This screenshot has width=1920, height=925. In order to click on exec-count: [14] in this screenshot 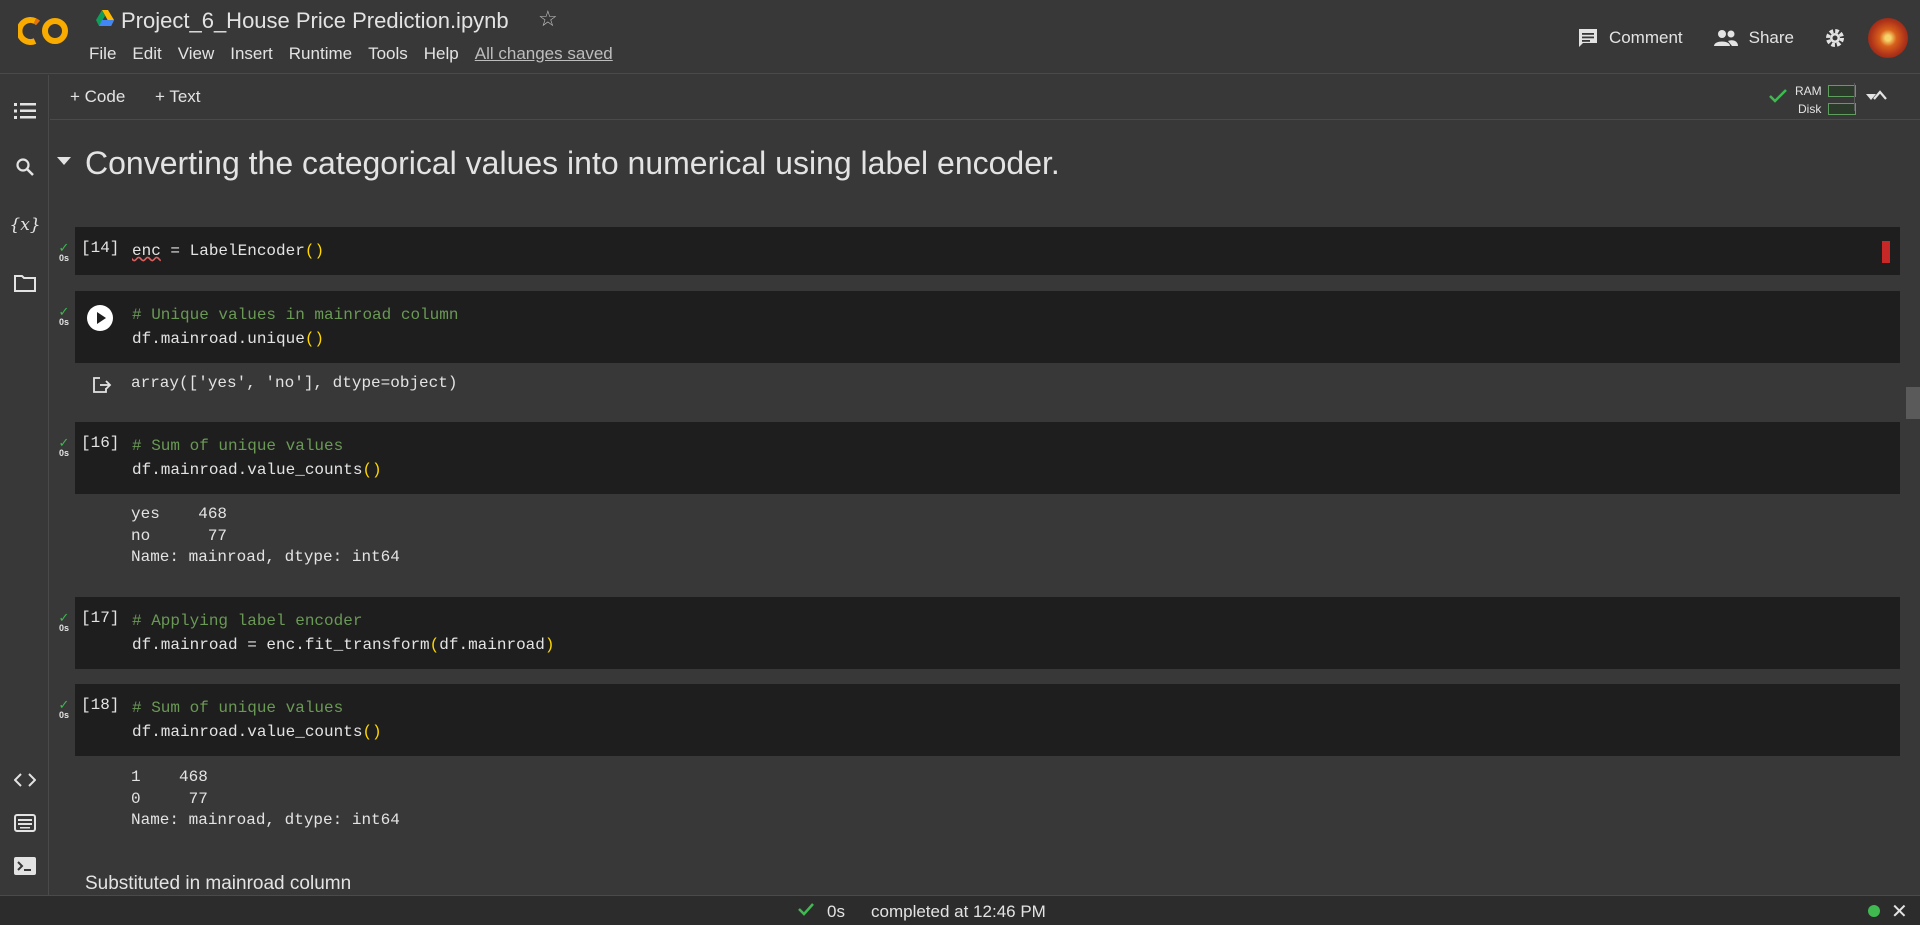, I will do `click(100, 248)`.